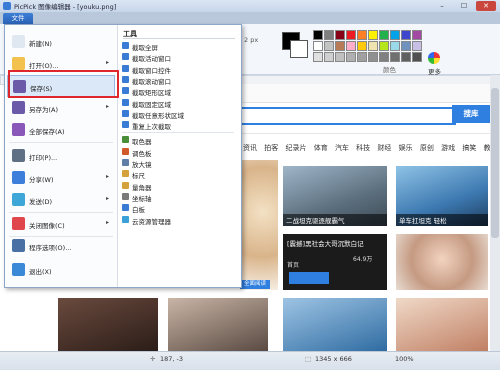  What do you see at coordinates (47, 132) in the screenshot?
I see `file-menu-item-label: 全部保存(A)` at bounding box center [47, 132].